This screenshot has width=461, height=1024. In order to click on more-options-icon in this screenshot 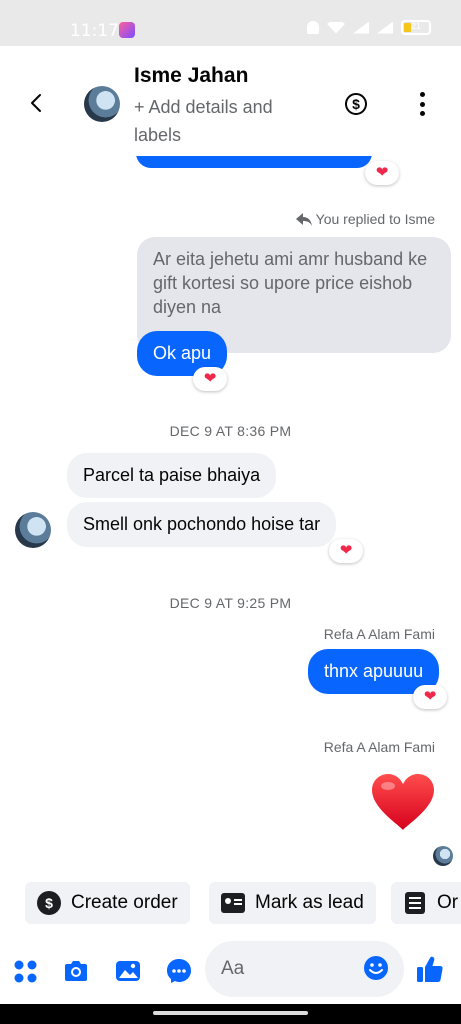, I will do `click(422, 104)`.